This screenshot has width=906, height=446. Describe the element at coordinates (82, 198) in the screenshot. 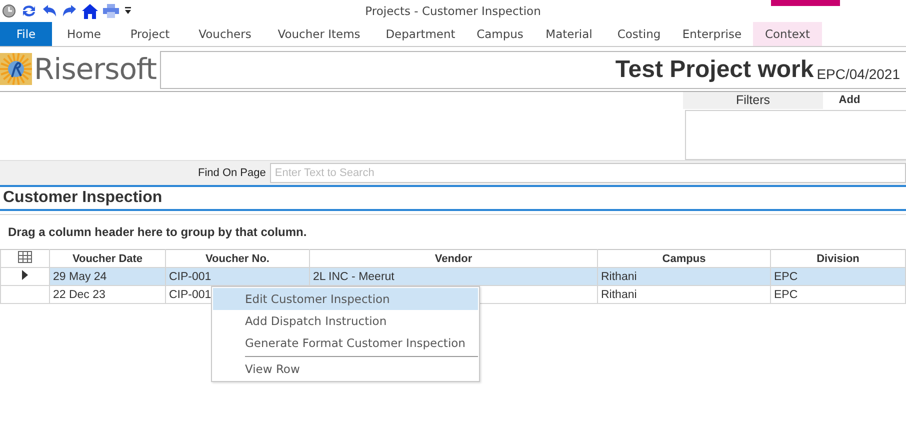

I see `section-title: Customer Inspection` at that location.